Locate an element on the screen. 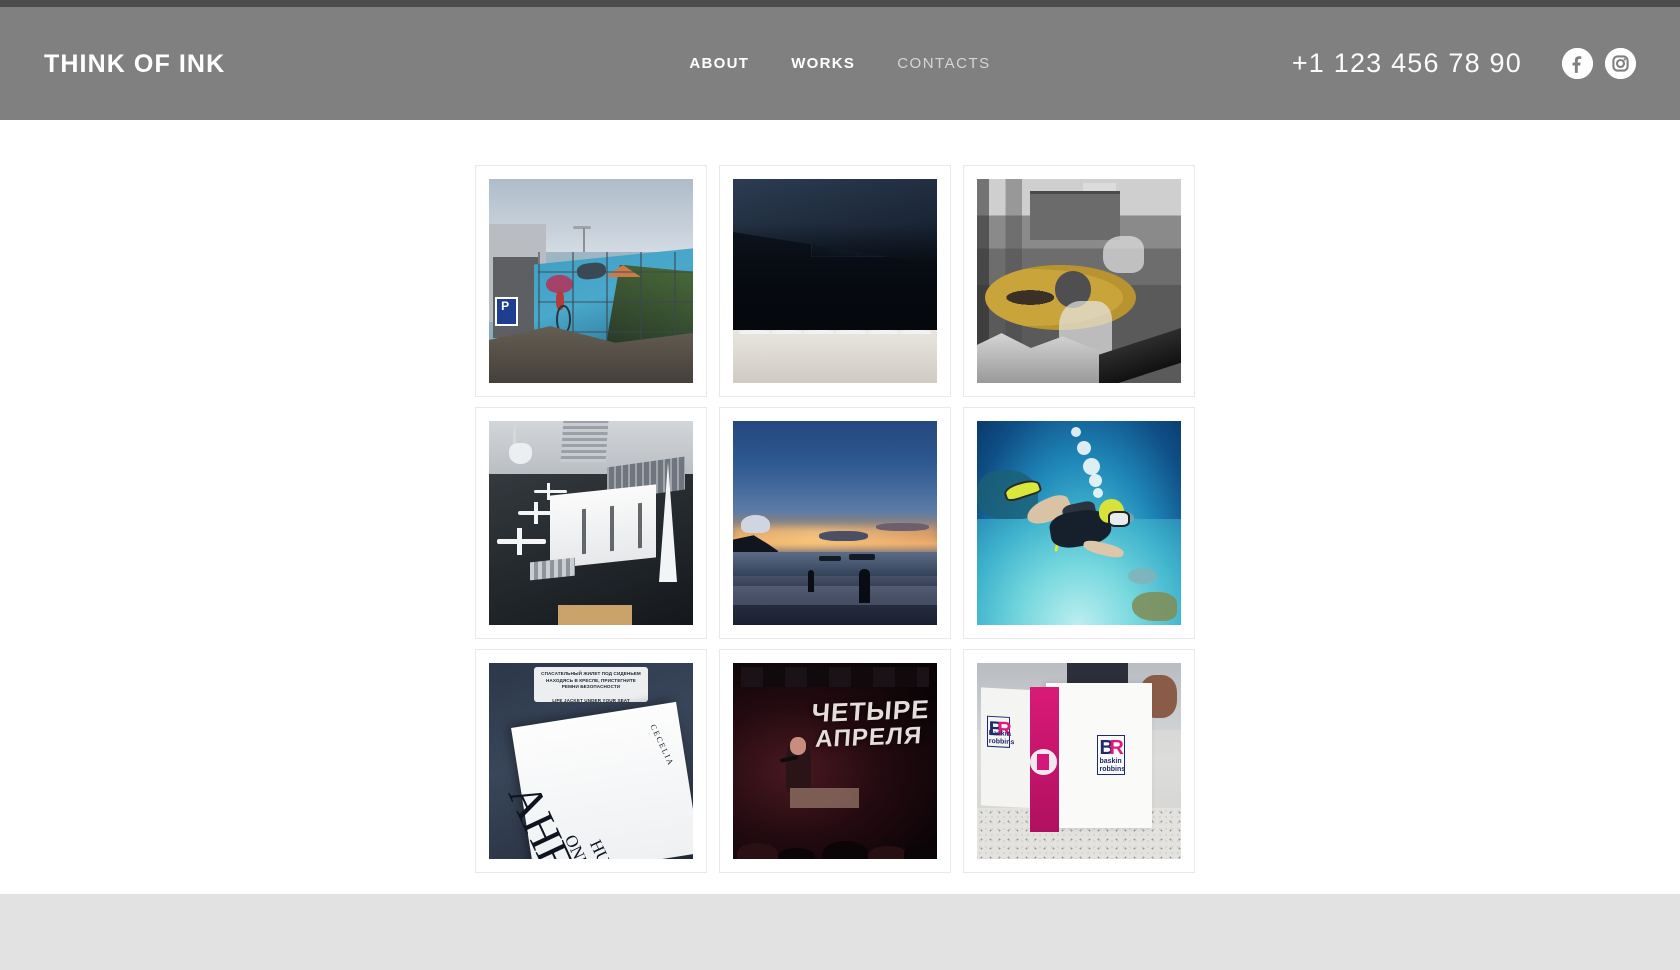 The image size is (1680, 970). concert-text-line-2: АПРЕЛЯ is located at coordinates (869, 738).